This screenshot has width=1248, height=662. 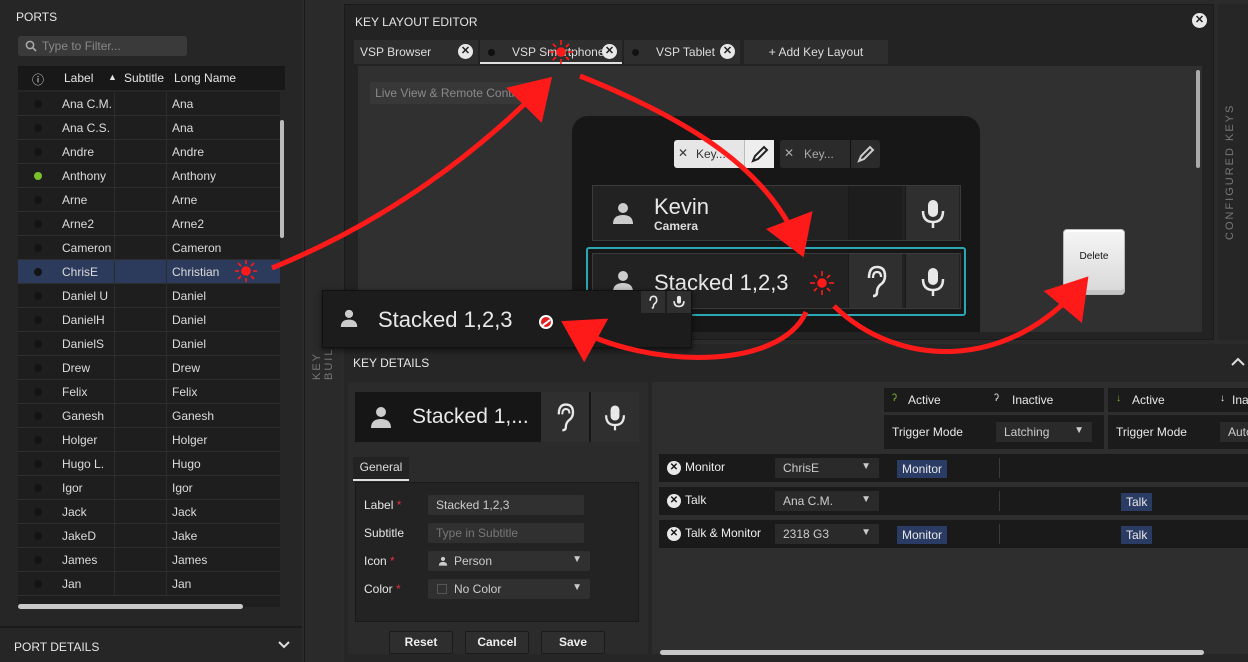 What do you see at coordinates (509, 589) in the screenshot?
I see `color-select: No Color ▼` at bounding box center [509, 589].